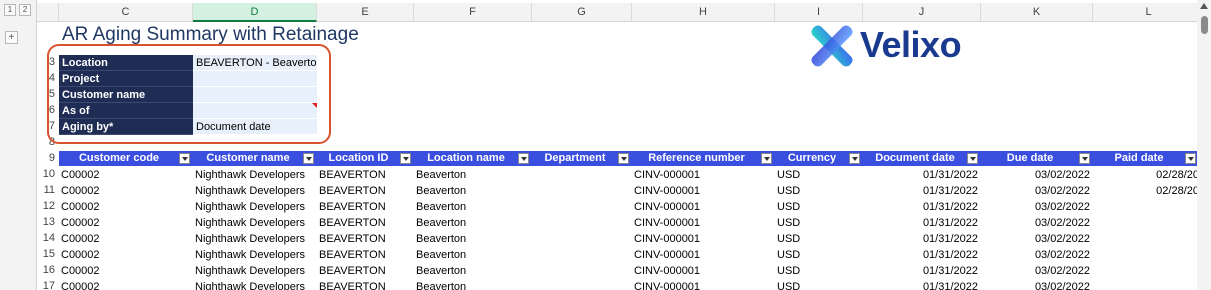 The width and height of the screenshot is (1211, 290). I want to click on column-header-f: F, so click(473, 12).